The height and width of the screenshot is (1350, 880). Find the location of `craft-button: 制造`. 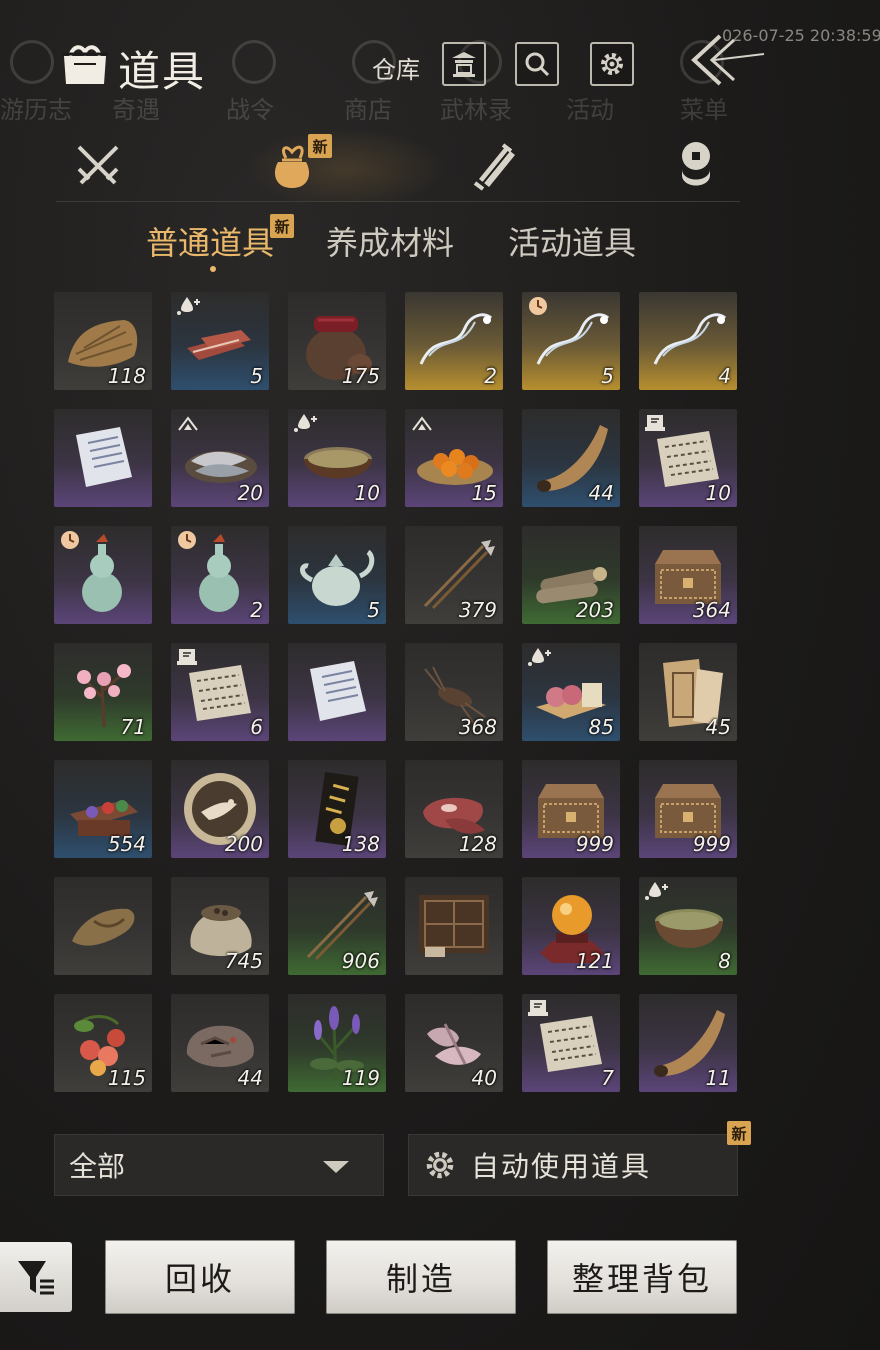

craft-button: 制造 is located at coordinates (421, 1277).